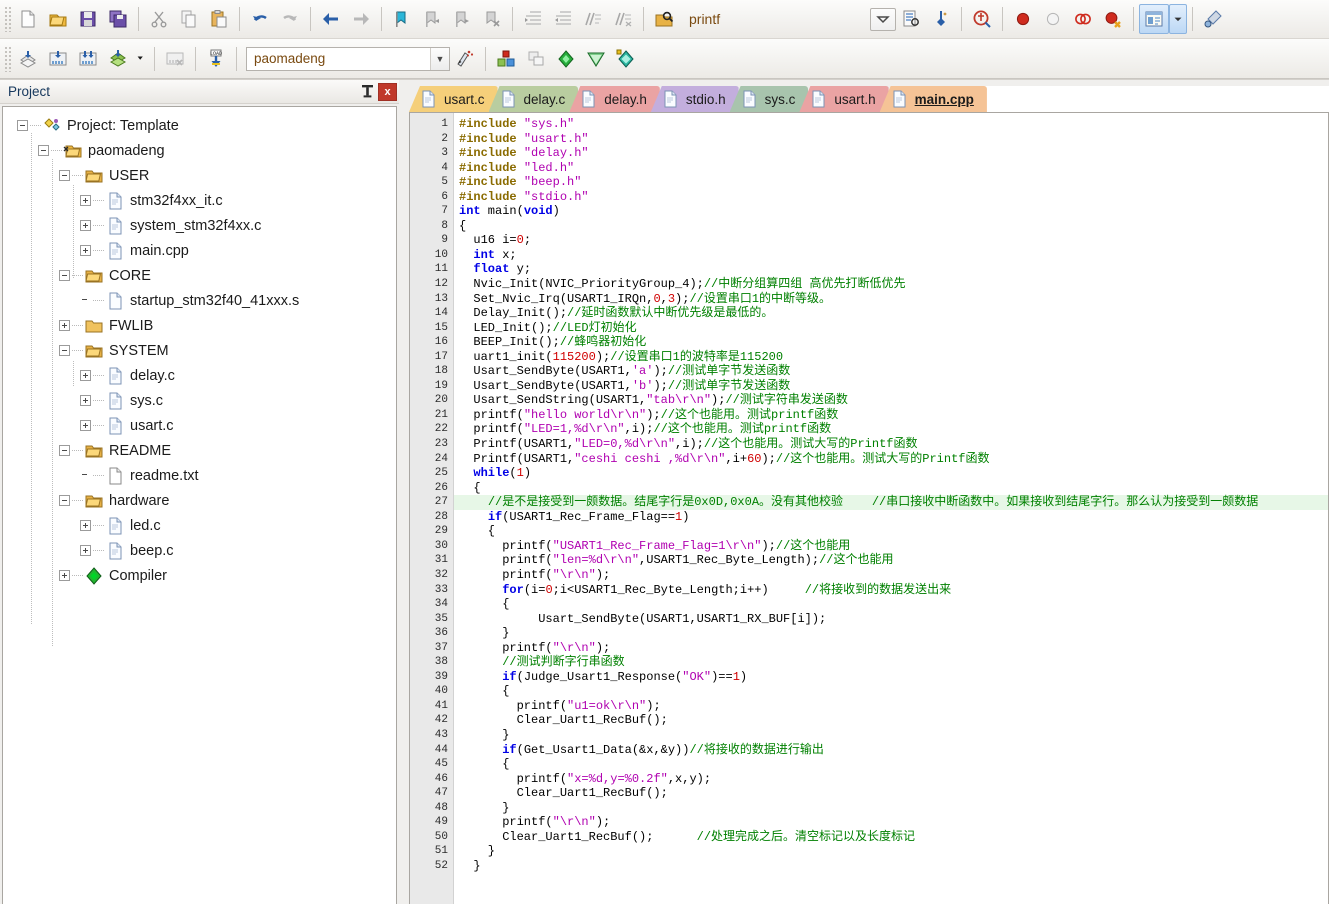  I want to click on tree-item: led.c, so click(199, 525).